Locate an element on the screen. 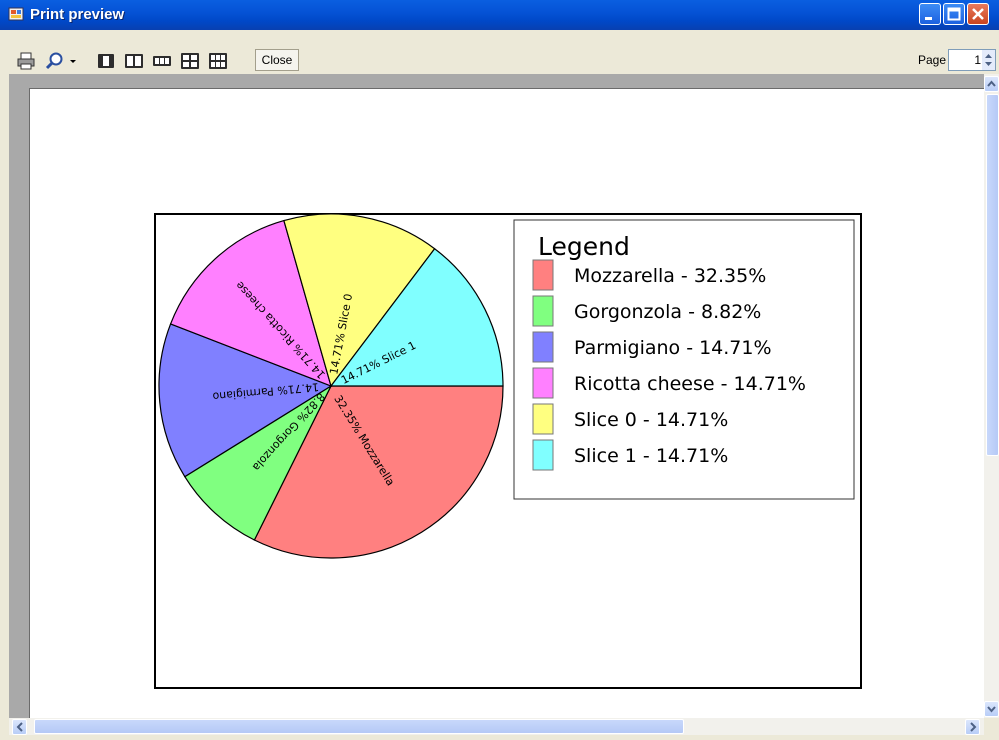 The image size is (999, 740). one-page-icon is located at coordinates (106, 61).